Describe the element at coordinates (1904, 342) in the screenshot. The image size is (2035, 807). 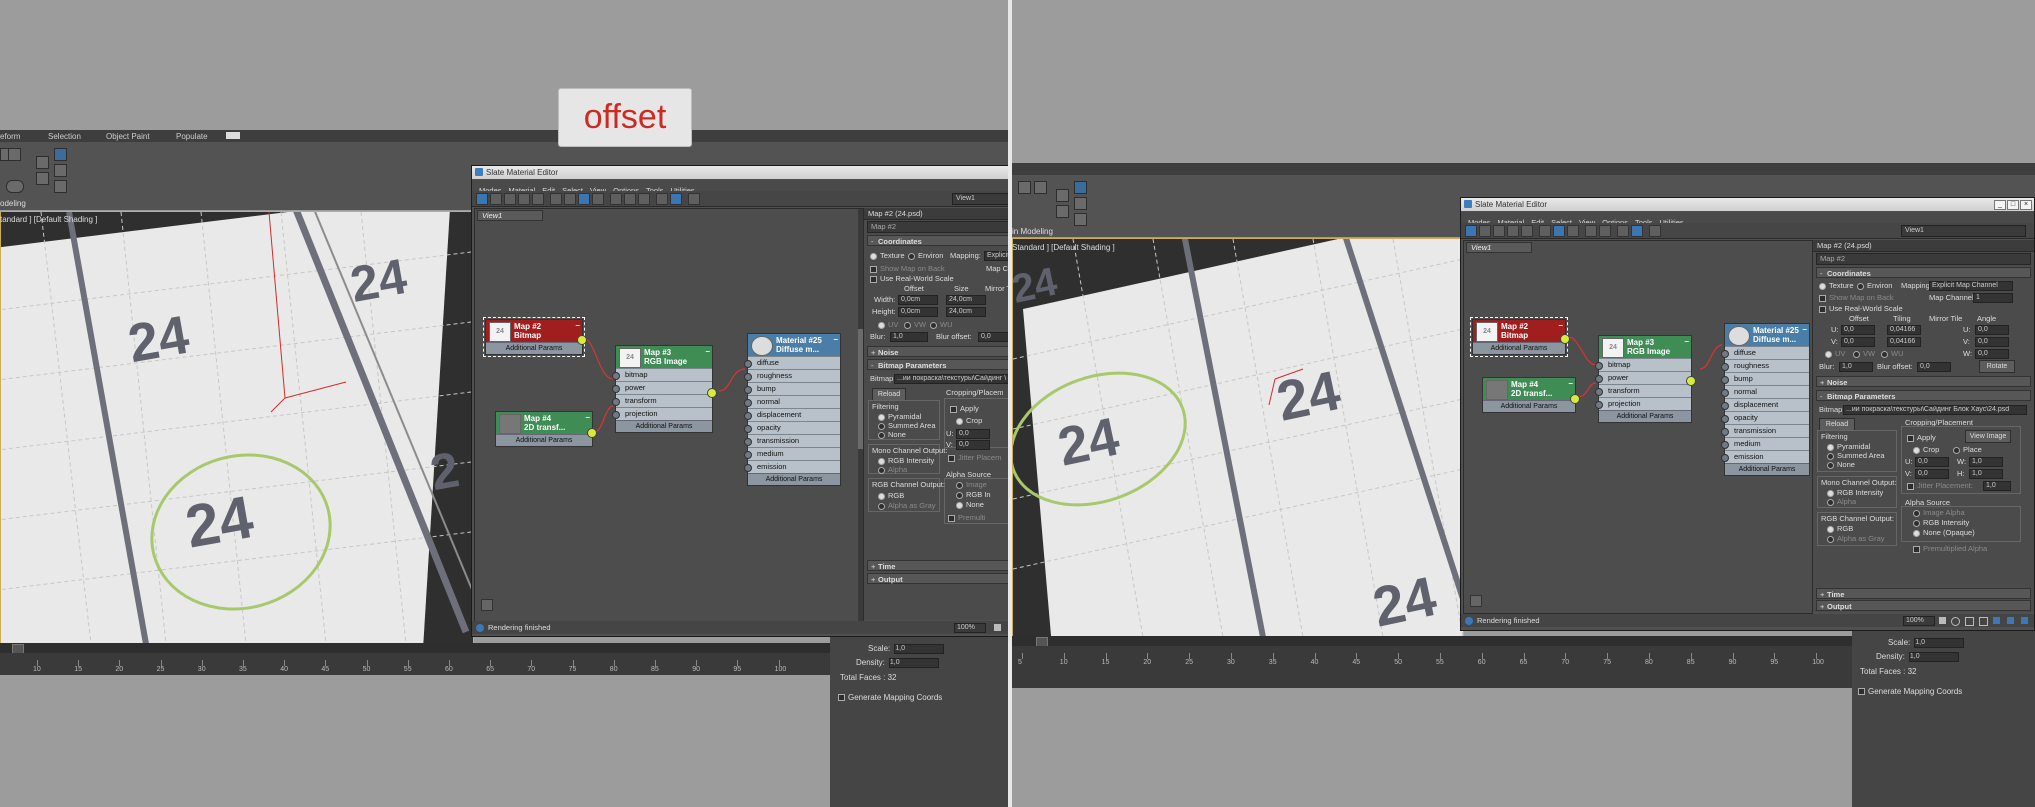
I see `v-tiling-field: 0,04166` at that location.